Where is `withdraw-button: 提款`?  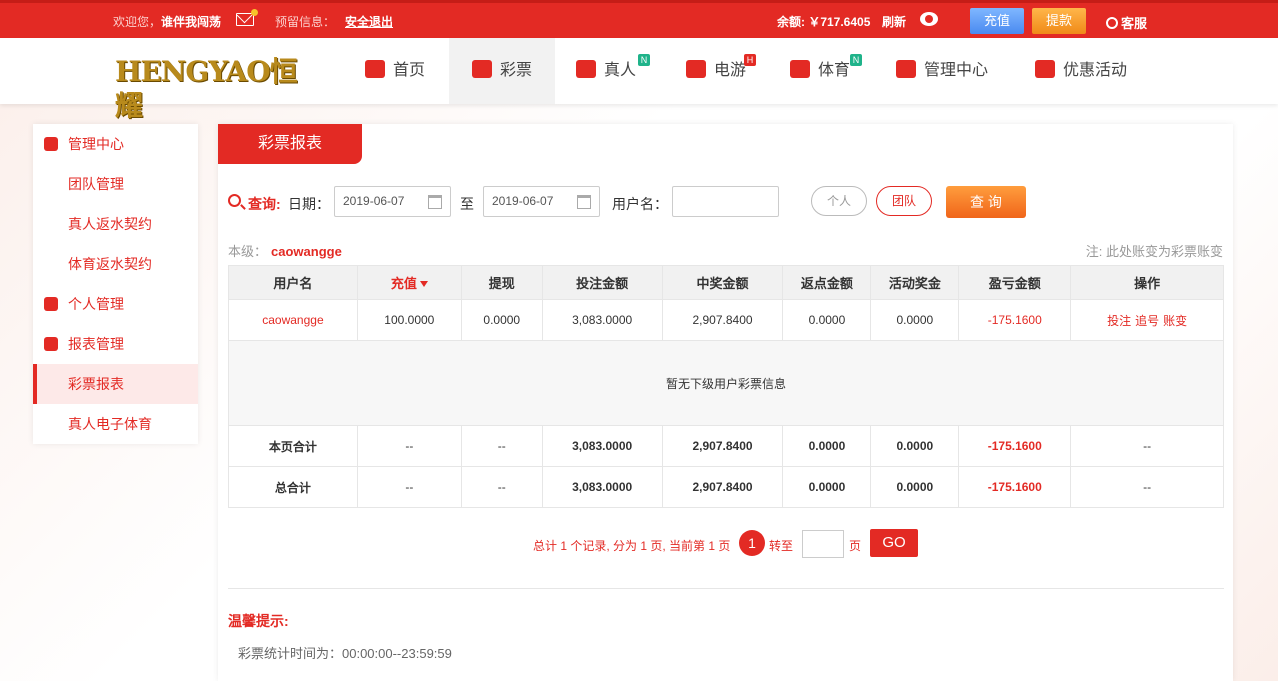 withdraw-button: 提款 is located at coordinates (1059, 21).